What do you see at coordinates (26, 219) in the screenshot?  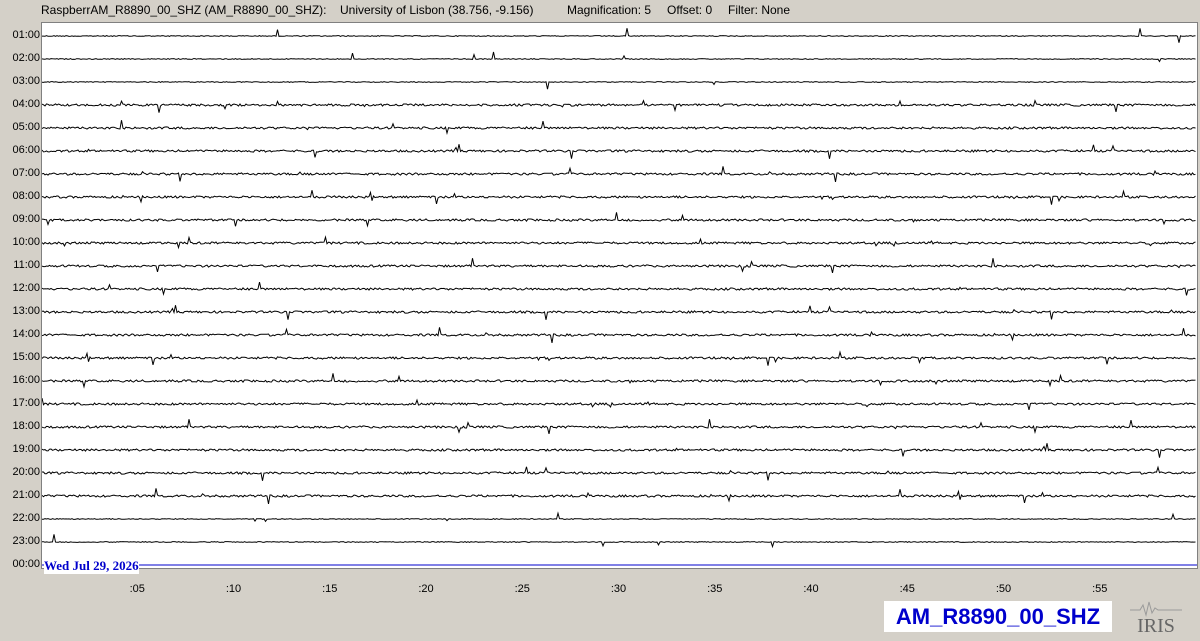 I see `hour-label: 09:00` at bounding box center [26, 219].